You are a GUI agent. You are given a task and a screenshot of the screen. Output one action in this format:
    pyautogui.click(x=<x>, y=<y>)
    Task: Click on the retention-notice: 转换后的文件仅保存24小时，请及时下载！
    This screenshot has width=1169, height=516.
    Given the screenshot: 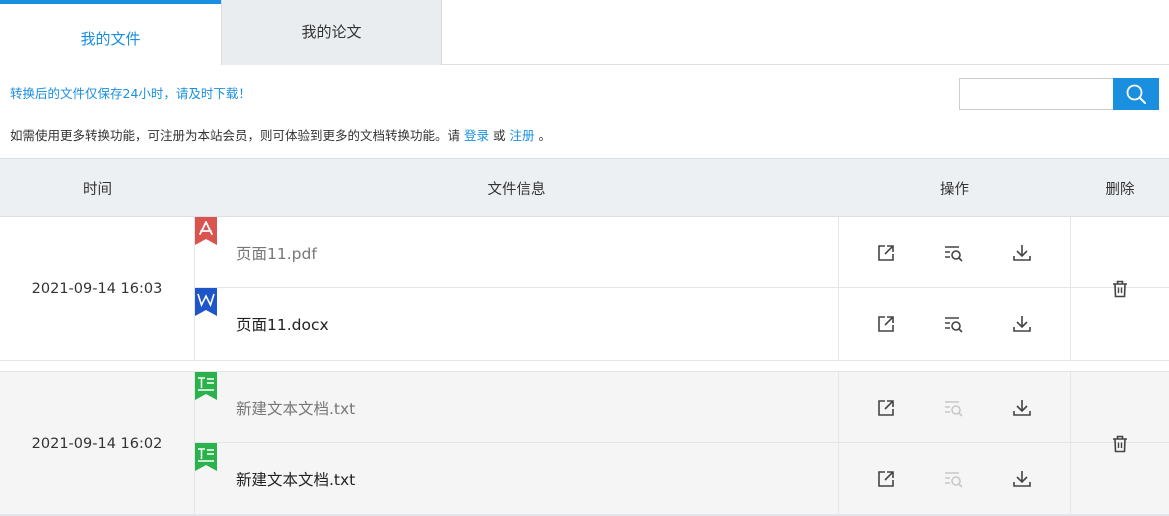 What is the action you would take?
    pyautogui.click(x=130, y=93)
    